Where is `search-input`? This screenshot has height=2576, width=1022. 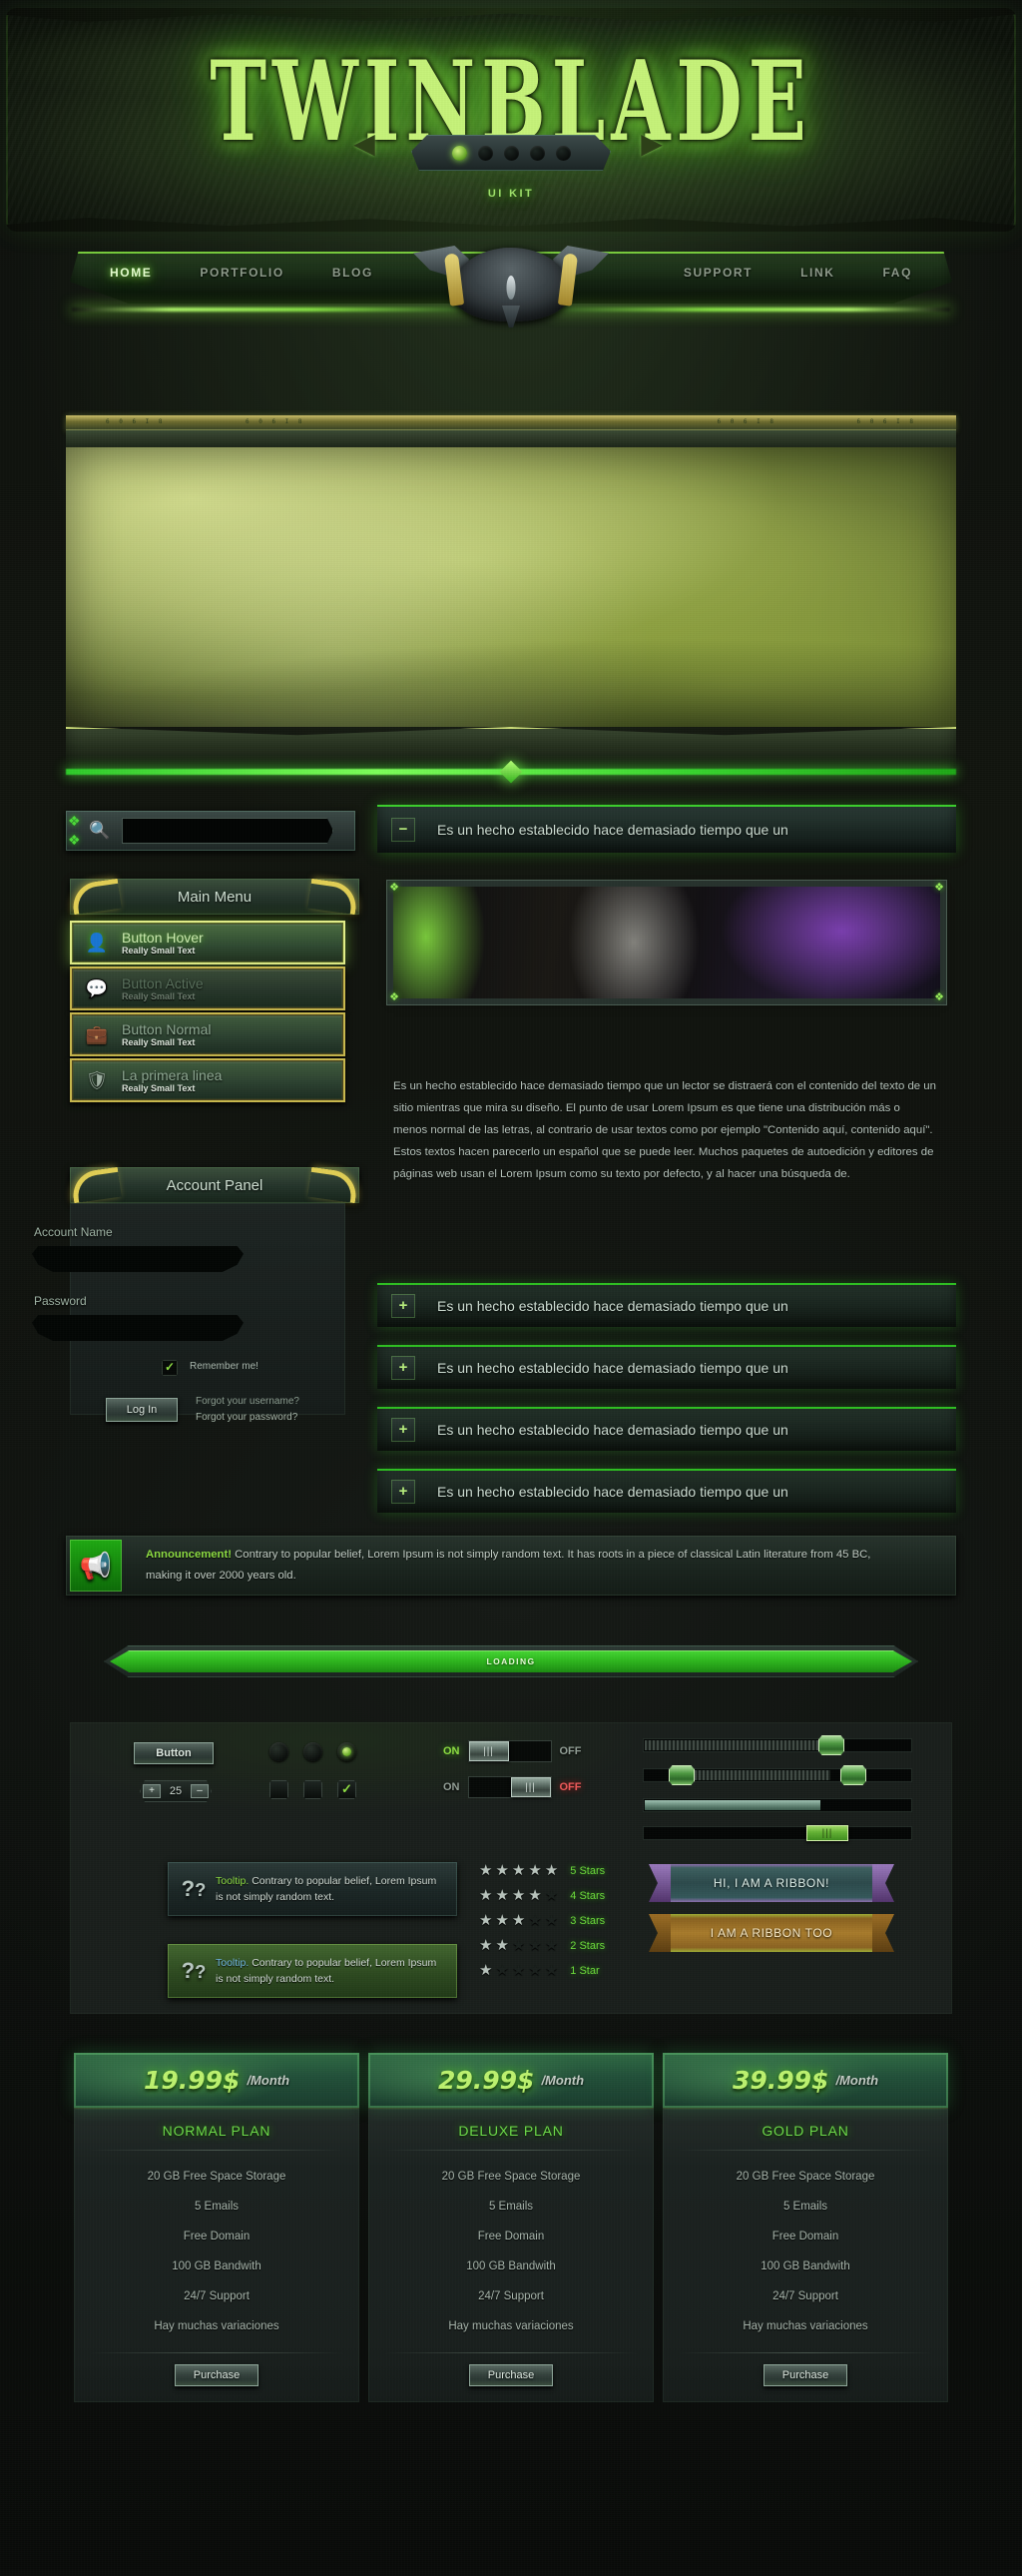
search-input is located at coordinates (227, 831).